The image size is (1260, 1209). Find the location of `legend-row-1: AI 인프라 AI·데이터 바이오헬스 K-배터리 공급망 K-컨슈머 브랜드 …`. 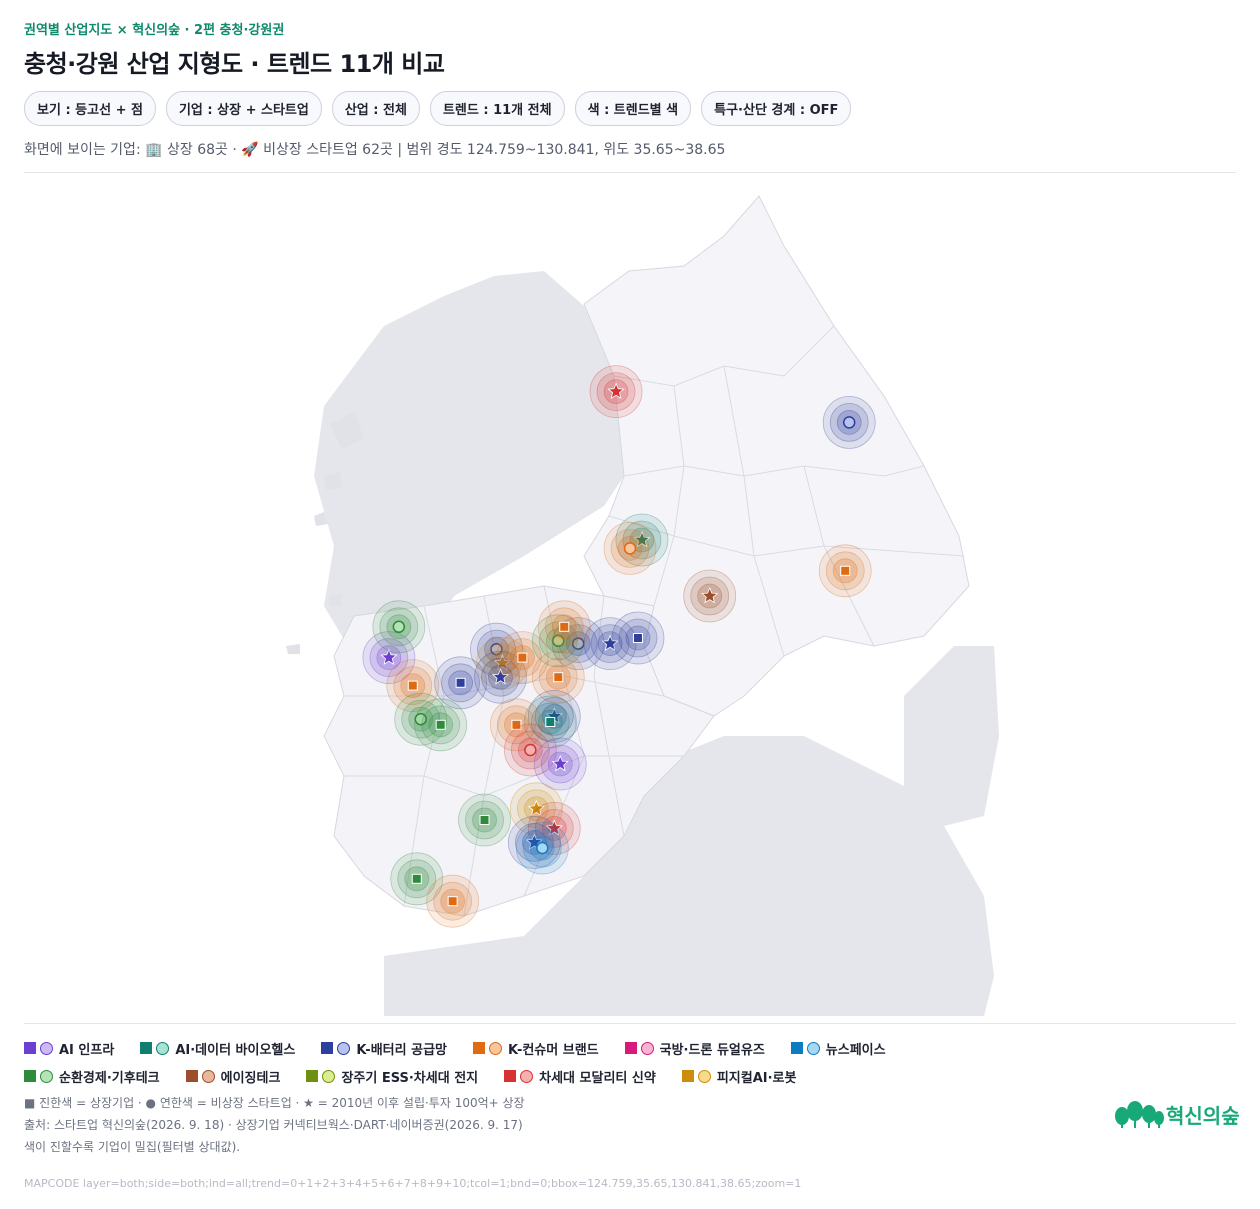

legend-row-1: AI 인프라 AI·데이터 바이오헬스 K-배터리 공급망 K-컨슈머 브랜드 … is located at coordinates (524, 1048).